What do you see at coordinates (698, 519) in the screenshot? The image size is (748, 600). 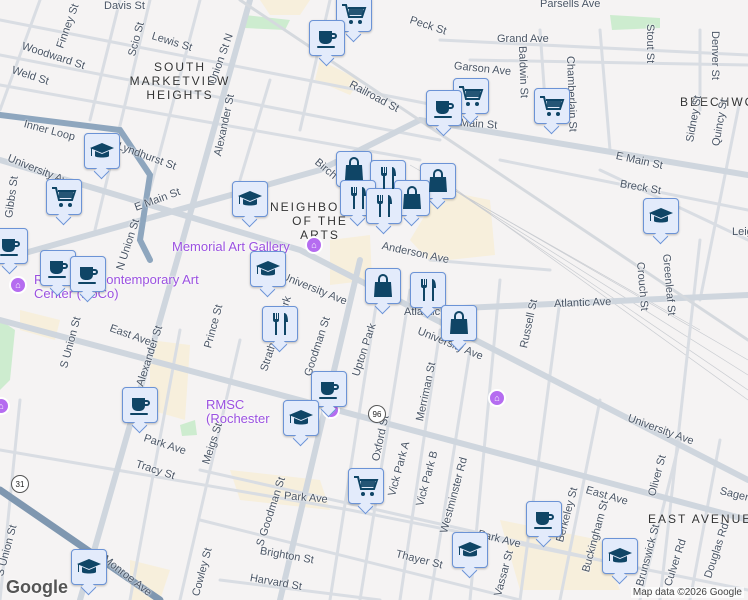 I see `neighborhood-east-avenue: EAST AVENUE` at bounding box center [698, 519].